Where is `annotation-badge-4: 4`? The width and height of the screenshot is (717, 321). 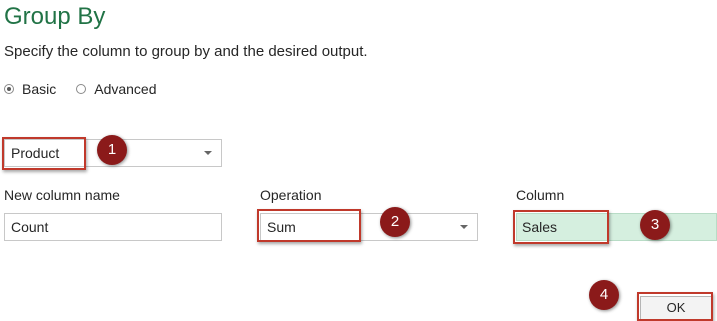
annotation-badge-4: 4 is located at coordinates (604, 295).